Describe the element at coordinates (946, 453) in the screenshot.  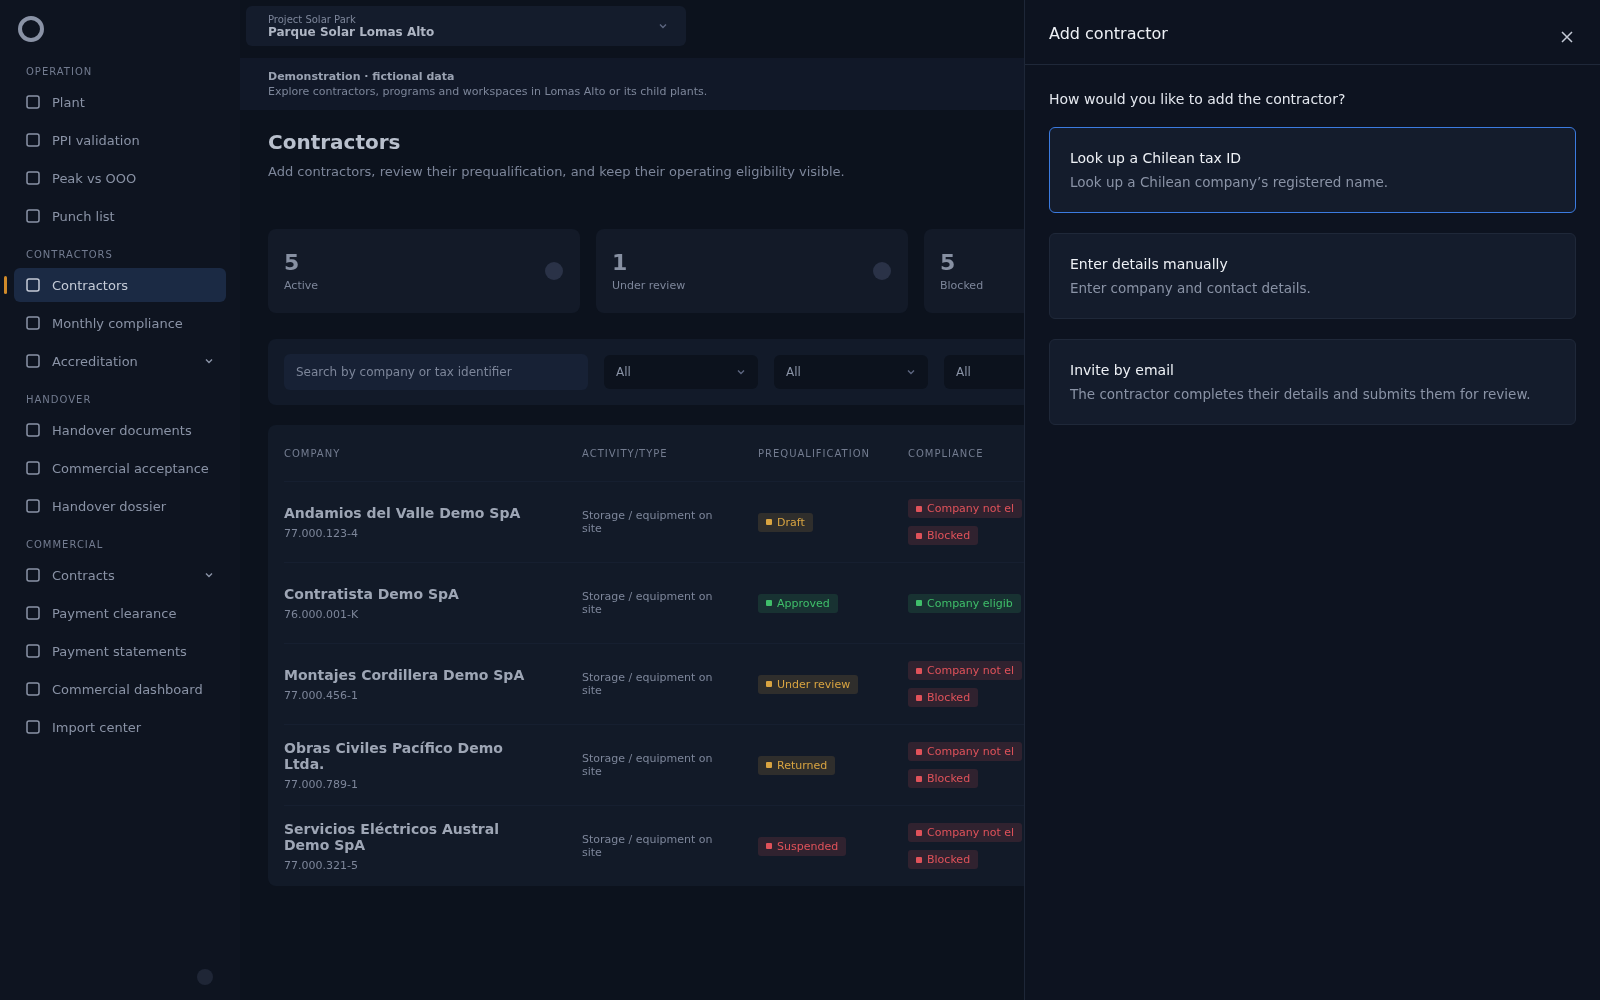
I see `column-header: COMPLIANCE` at that location.